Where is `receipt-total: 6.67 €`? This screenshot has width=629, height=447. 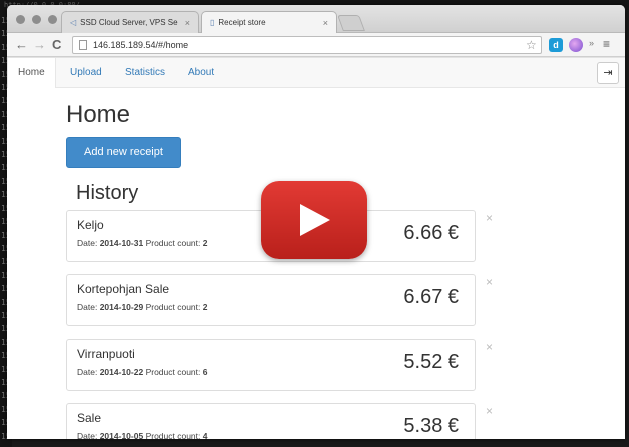
receipt-total: 6.67 € is located at coordinates (431, 297).